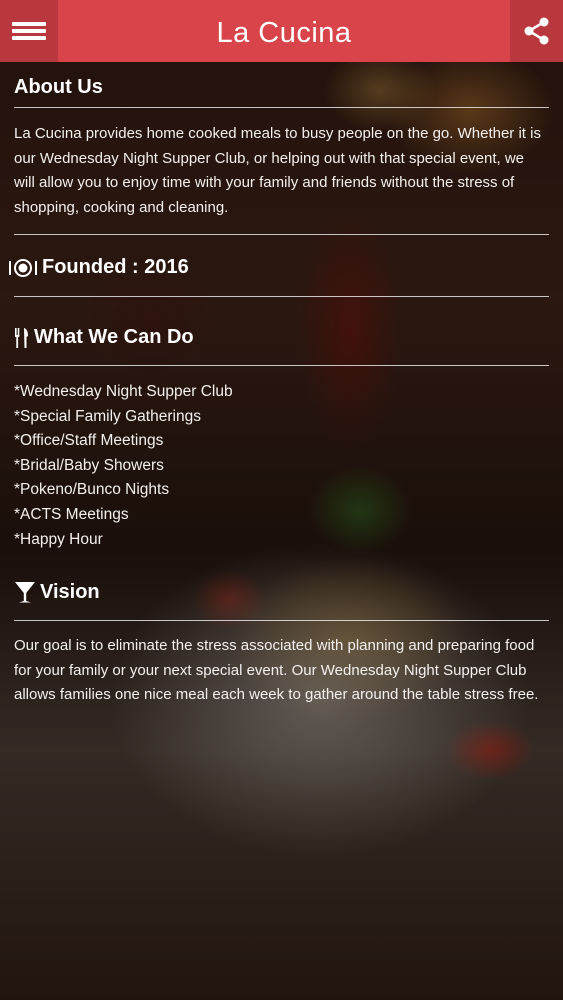 This screenshot has height=1000, width=563. I want to click on list-item: *Wednesday Night Supper Club, so click(123, 391).